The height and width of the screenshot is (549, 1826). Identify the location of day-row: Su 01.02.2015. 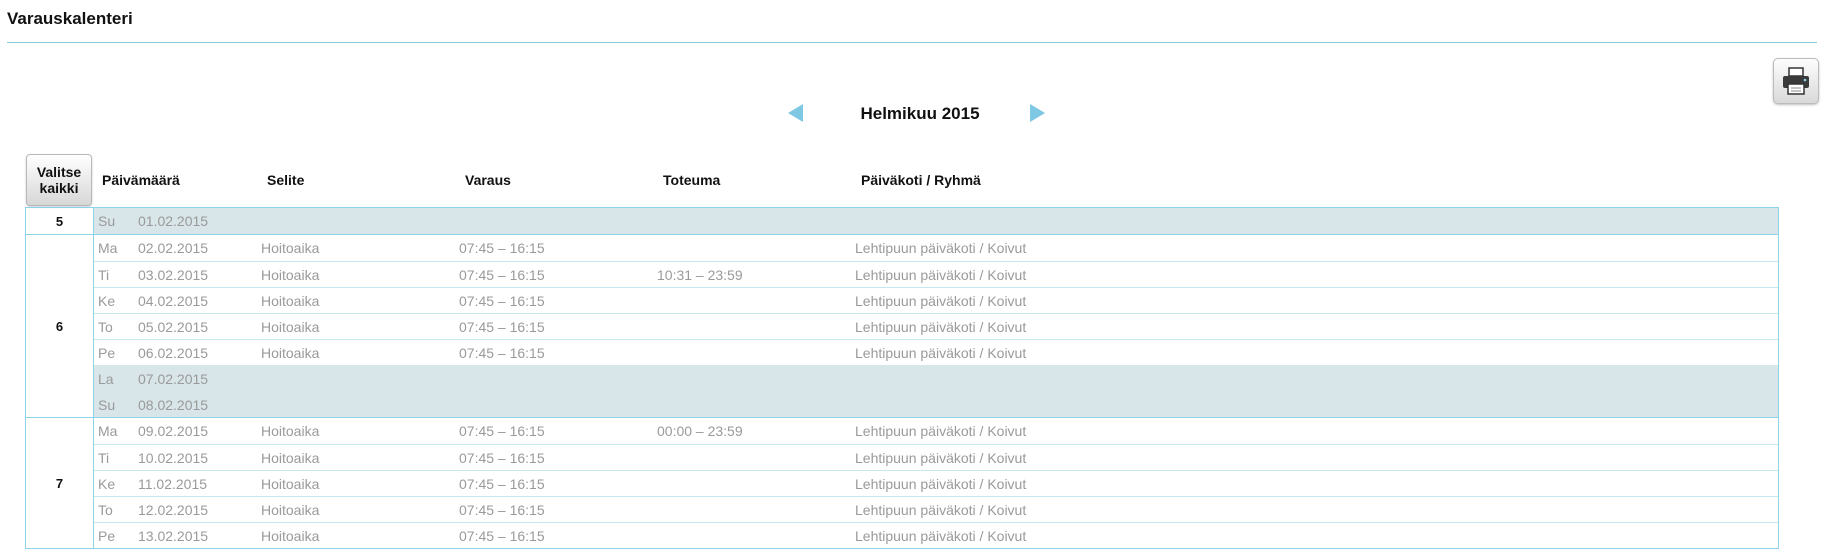
(936, 221).